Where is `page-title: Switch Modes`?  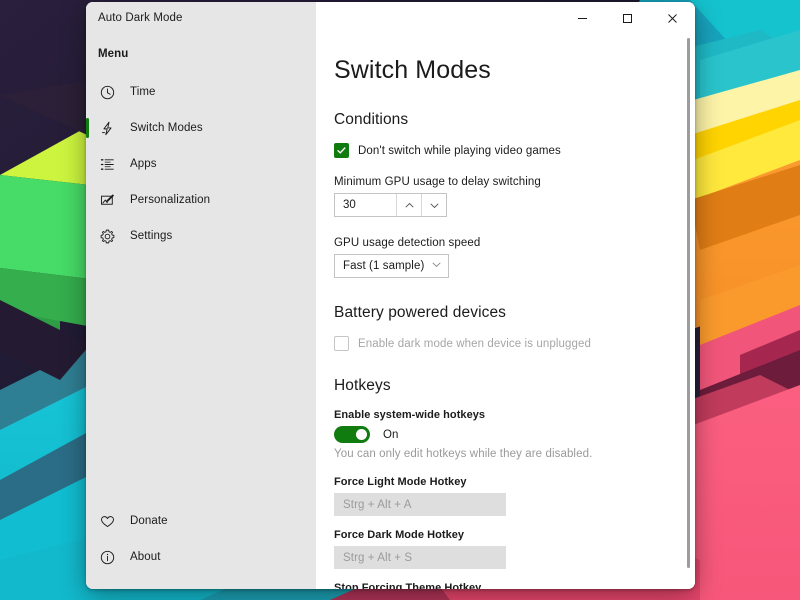
page-title: Switch Modes is located at coordinates (412, 70).